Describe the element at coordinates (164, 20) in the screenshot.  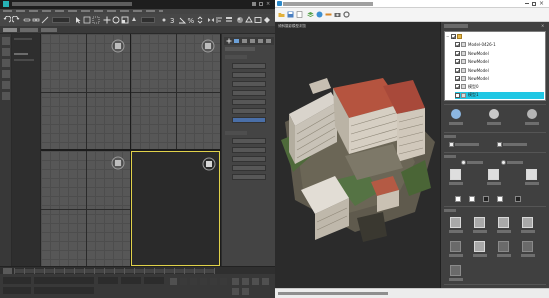
I see `pivot-icon` at that location.